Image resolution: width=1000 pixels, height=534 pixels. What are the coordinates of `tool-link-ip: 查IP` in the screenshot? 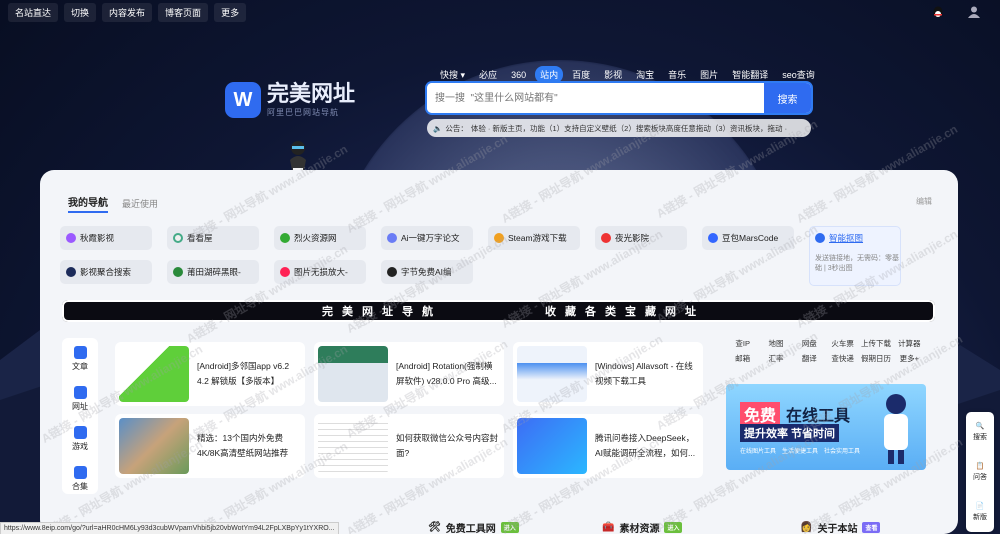 It's located at (742, 343).